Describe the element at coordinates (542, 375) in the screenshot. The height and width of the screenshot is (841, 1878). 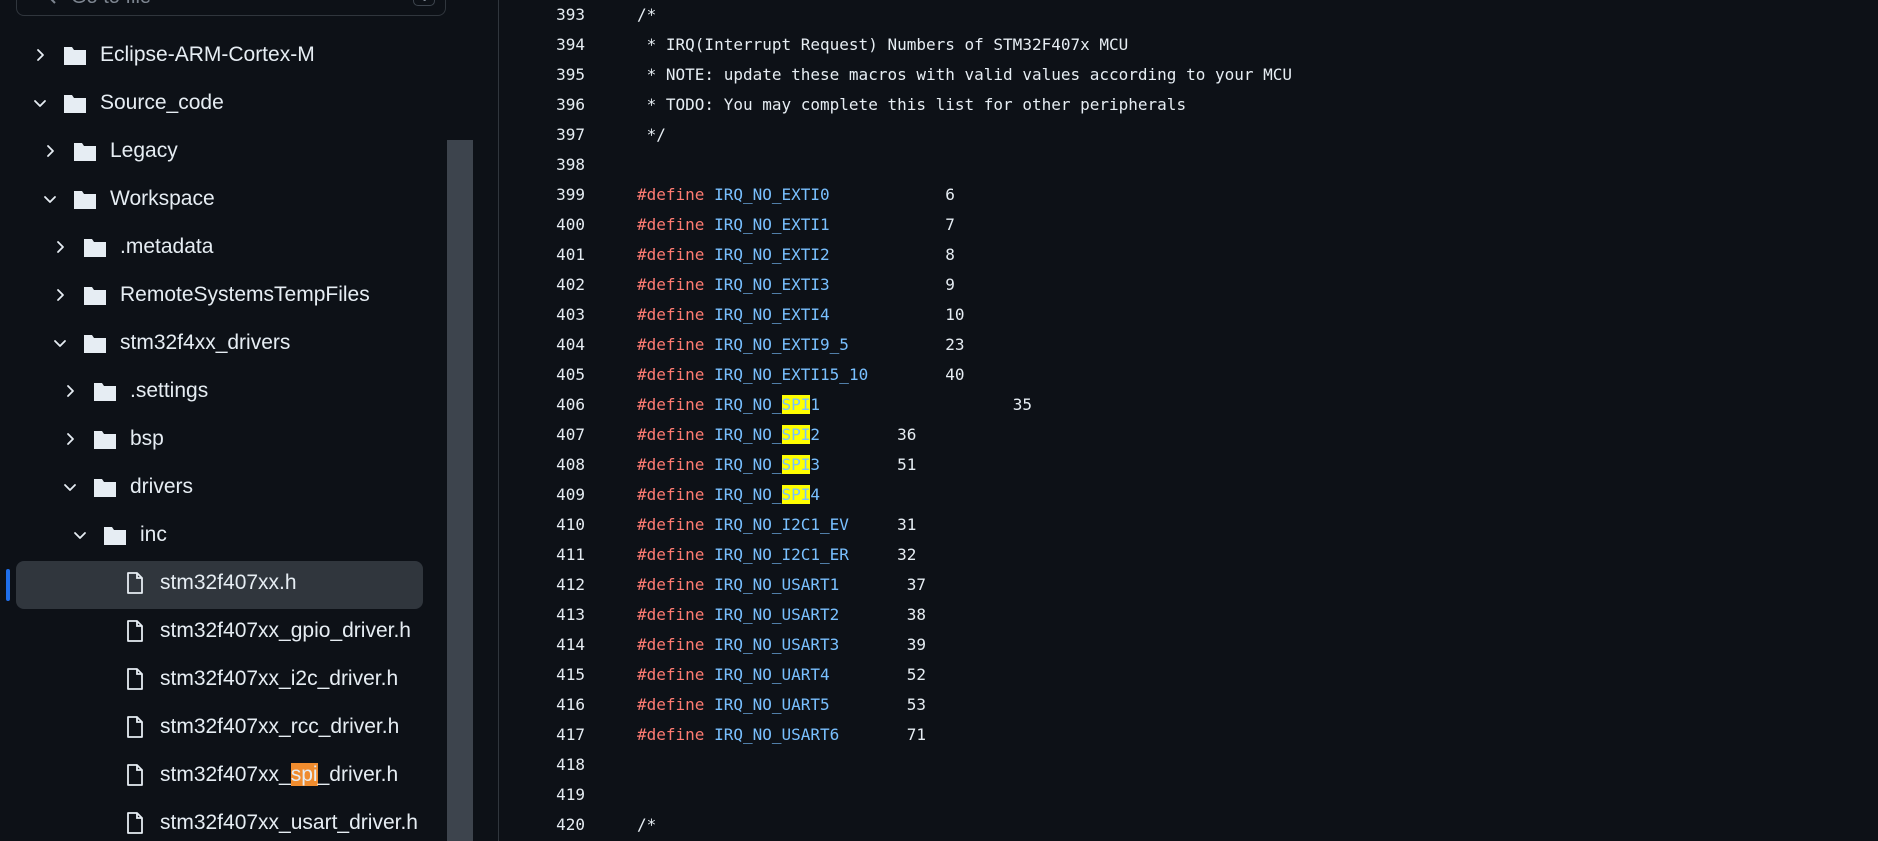
I see `line-number: 405` at that location.